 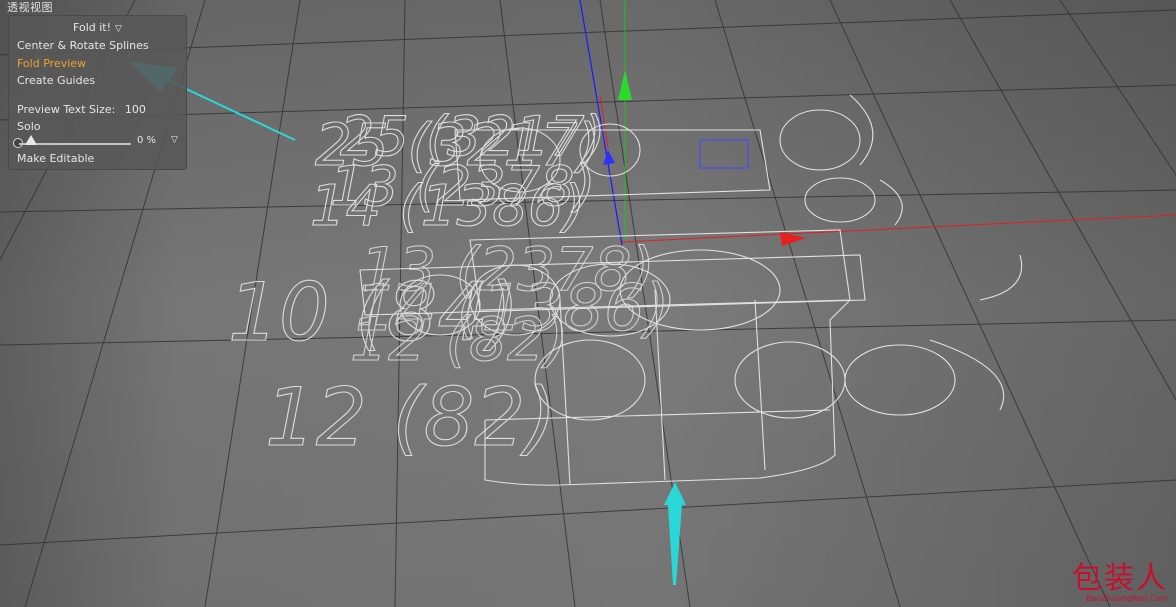 I want to click on watermark-logo: 包装人 BaoZhuangRen.Com, so click(x=1120, y=582).